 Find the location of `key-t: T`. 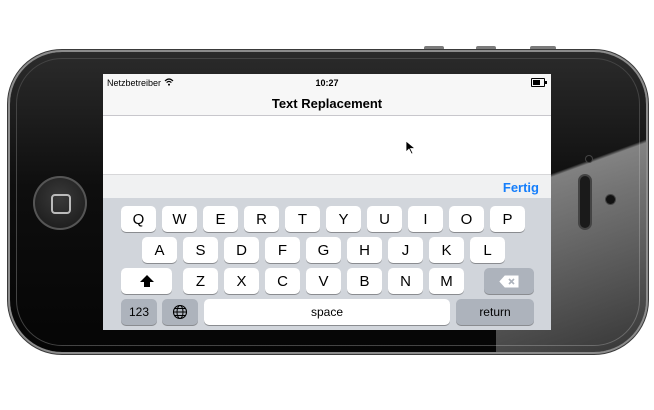

key-t: T is located at coordinates (302, 219).